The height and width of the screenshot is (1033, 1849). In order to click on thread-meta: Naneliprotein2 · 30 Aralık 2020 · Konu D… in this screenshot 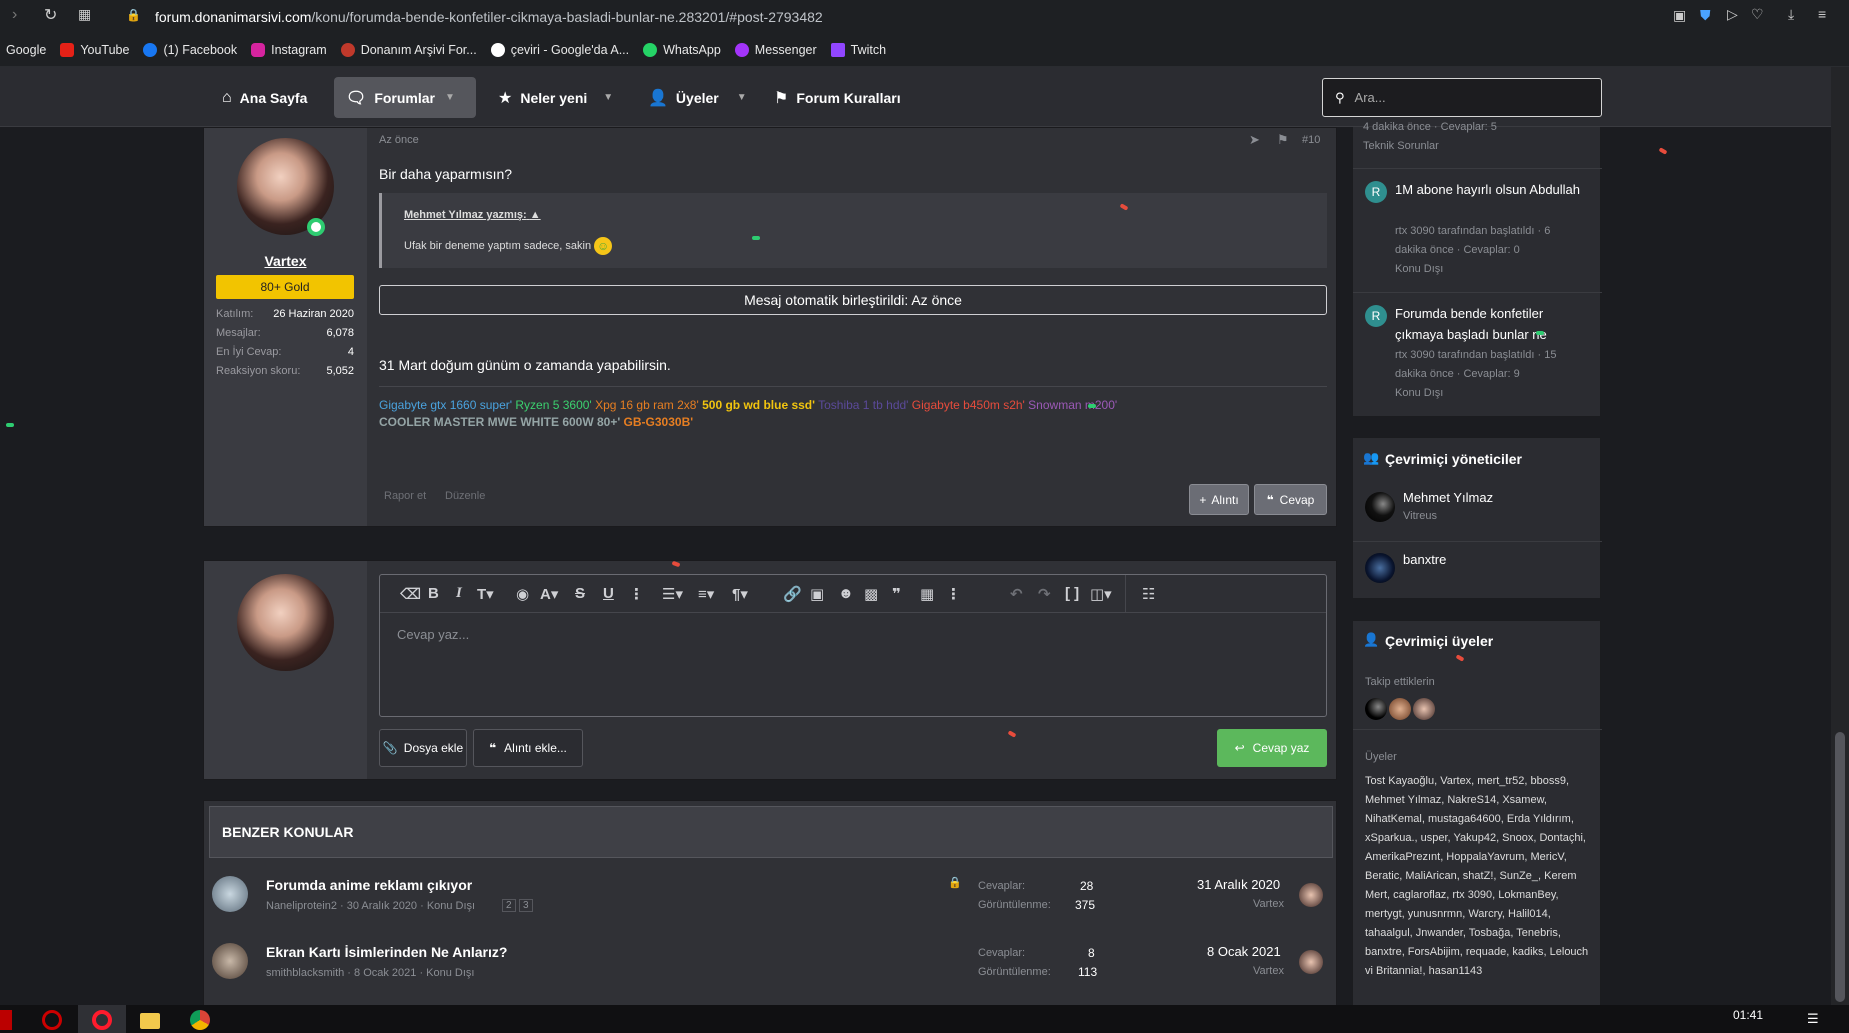, I will do `click(370, 906)`.